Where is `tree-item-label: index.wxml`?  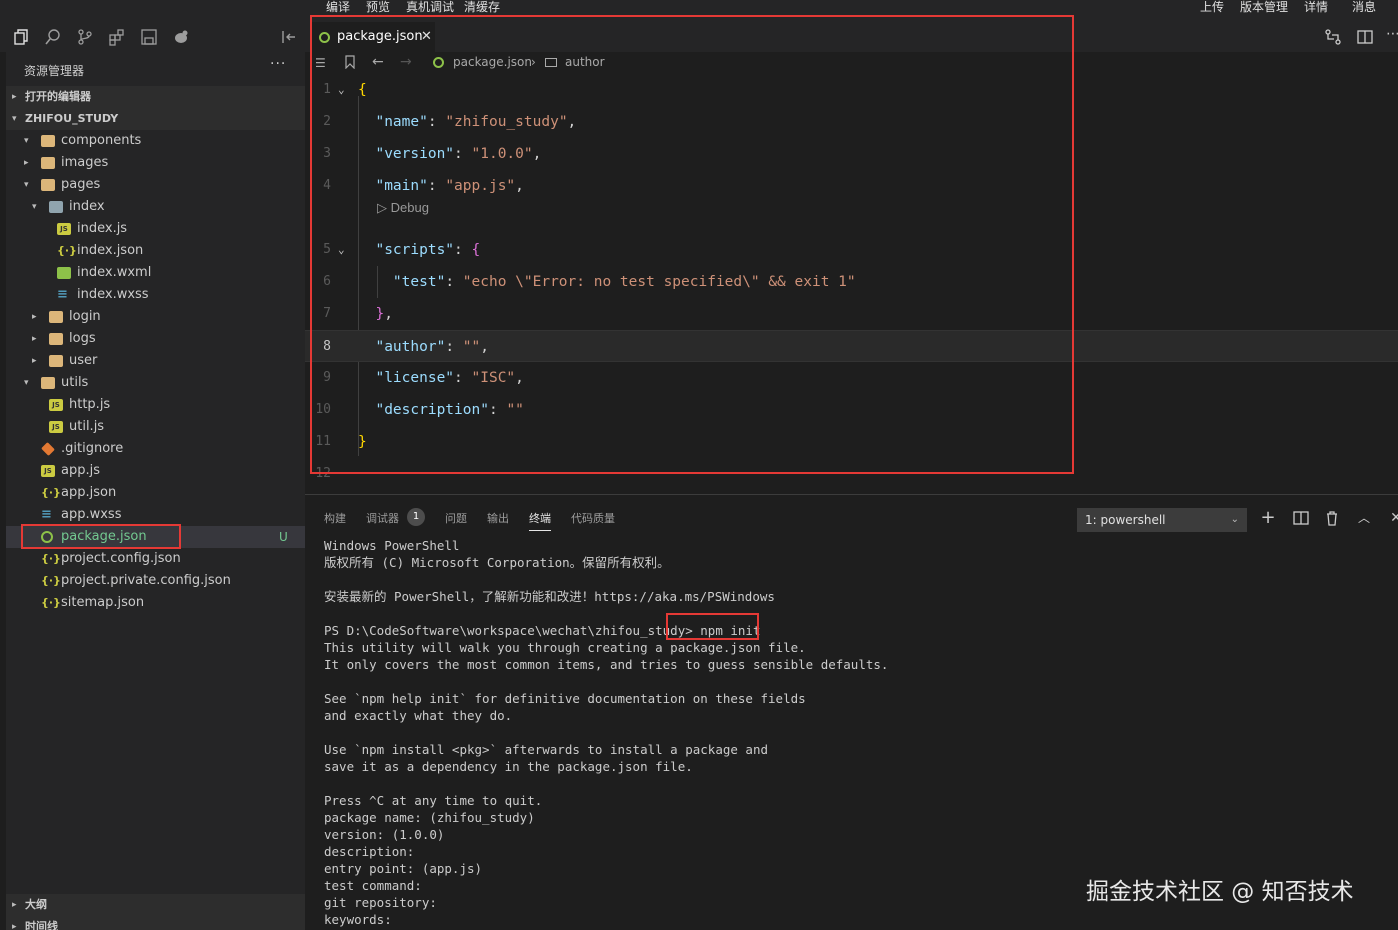 tree-item-label: index.wxml is located at coordinates (114, 272).